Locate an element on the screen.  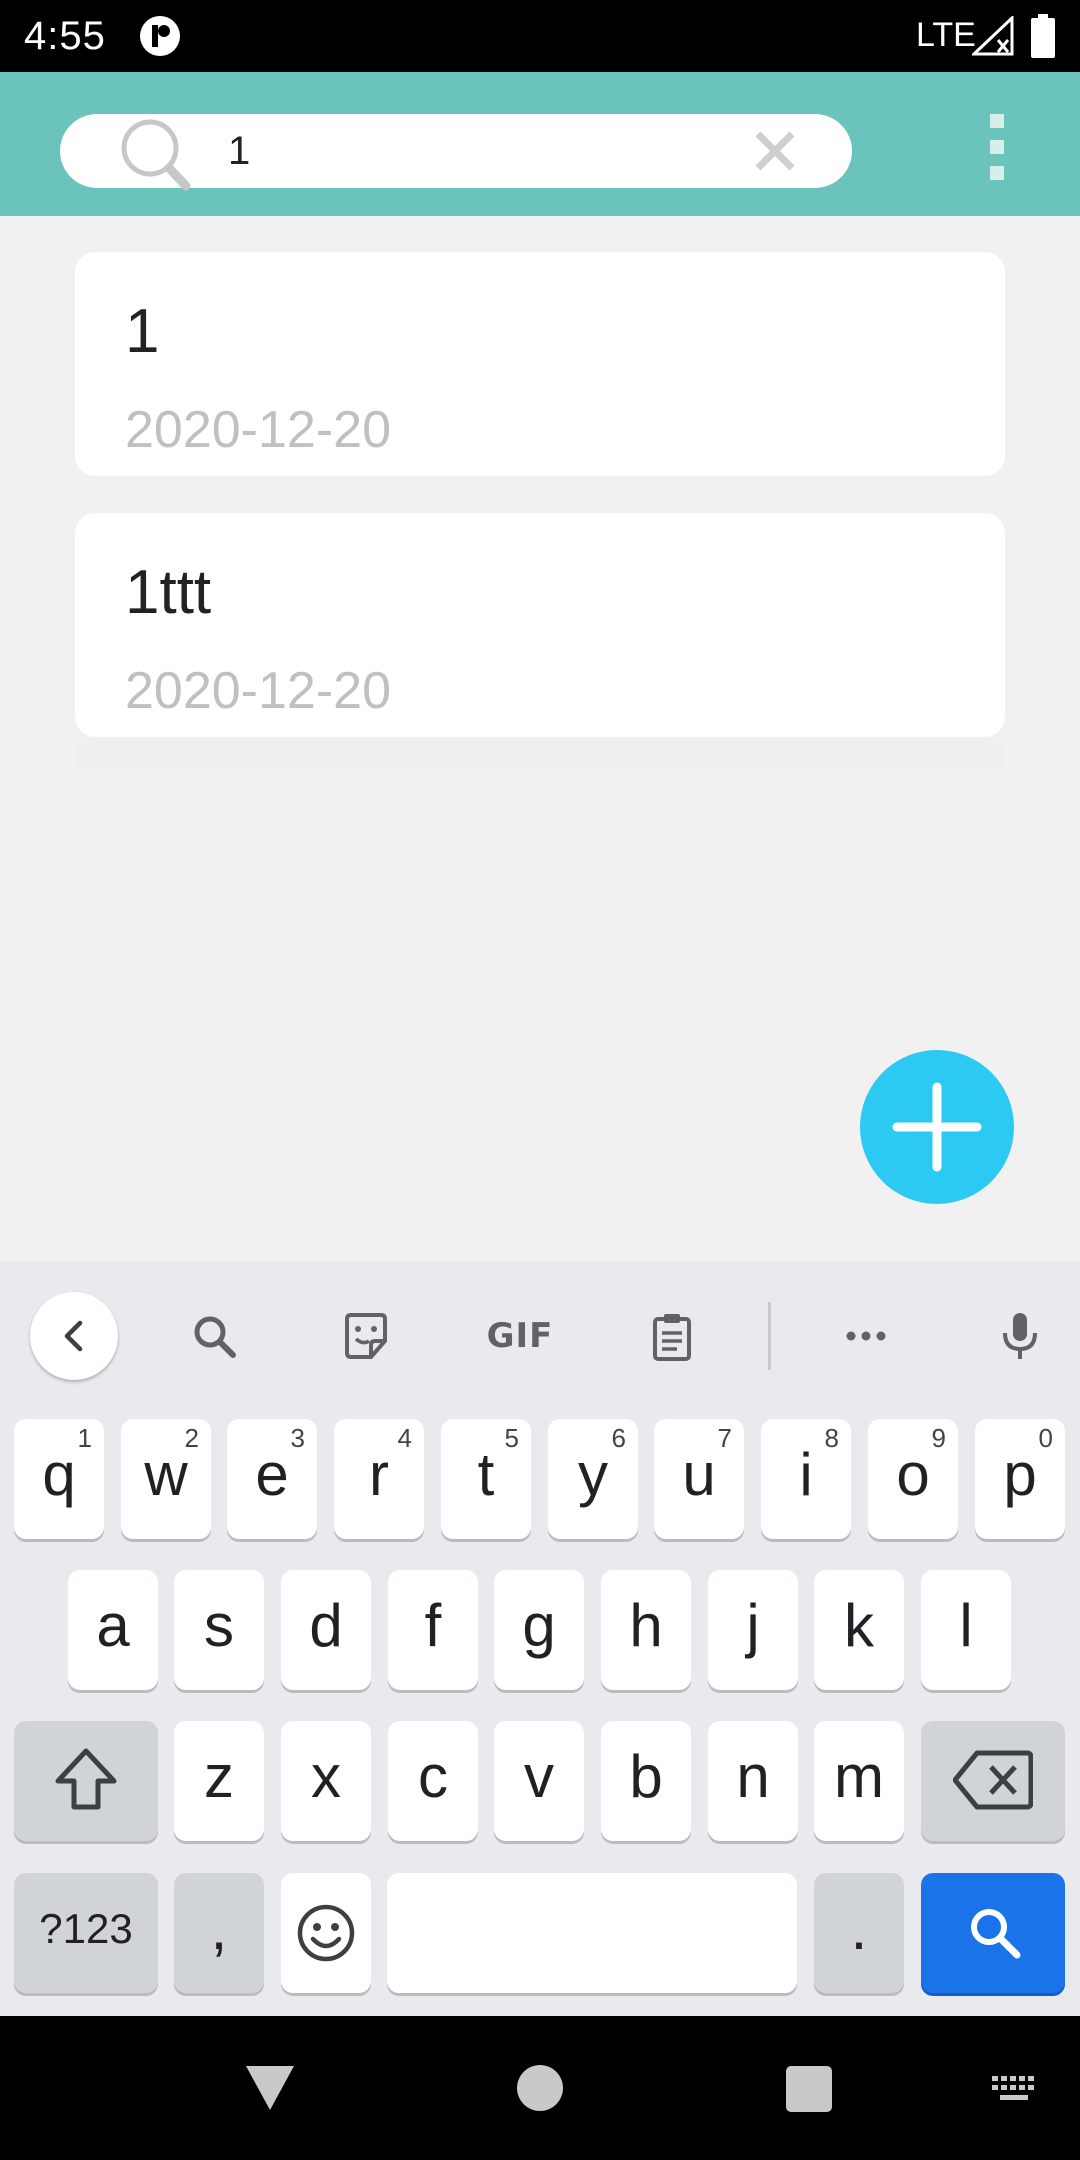
note-card: 1ttt 2020-12-20 is located at coordinates (540, 625).